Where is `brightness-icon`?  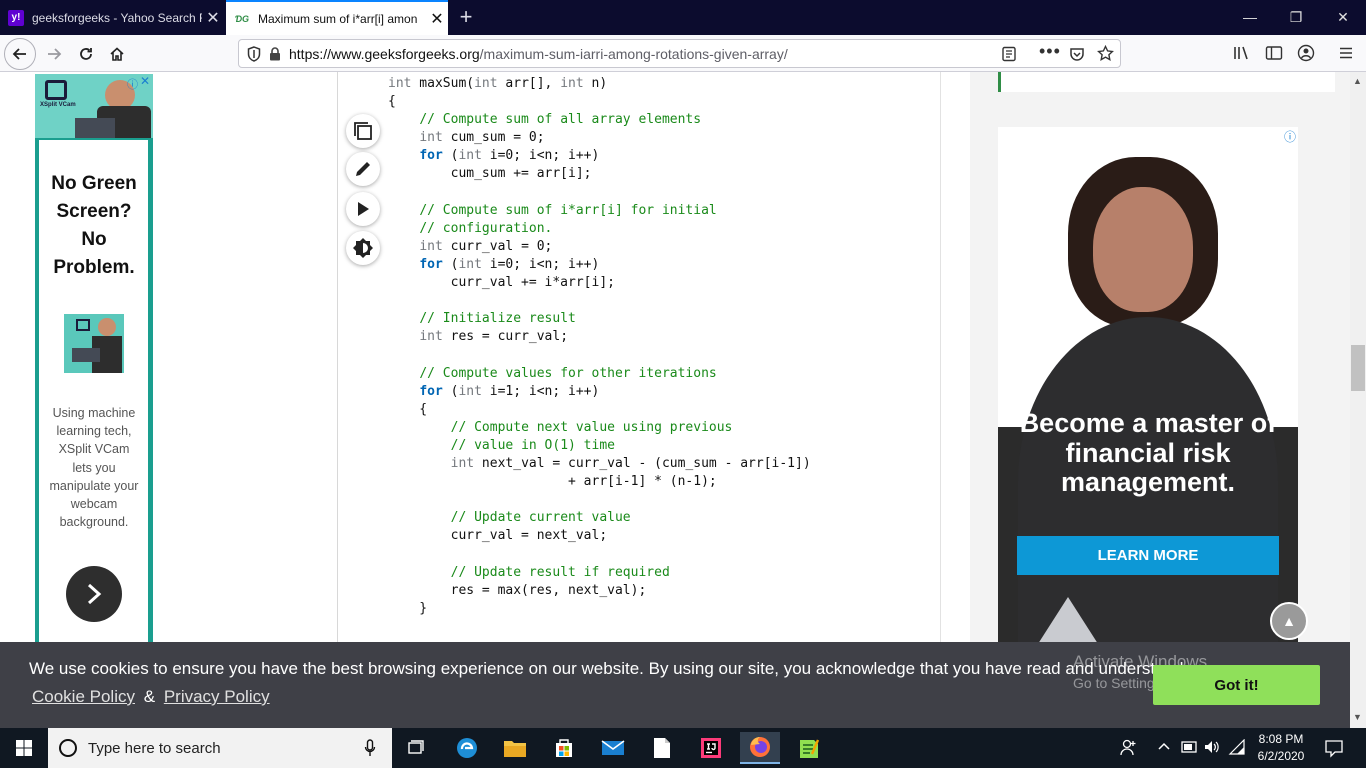 brightness-icon is located at coordinates (363, 248).